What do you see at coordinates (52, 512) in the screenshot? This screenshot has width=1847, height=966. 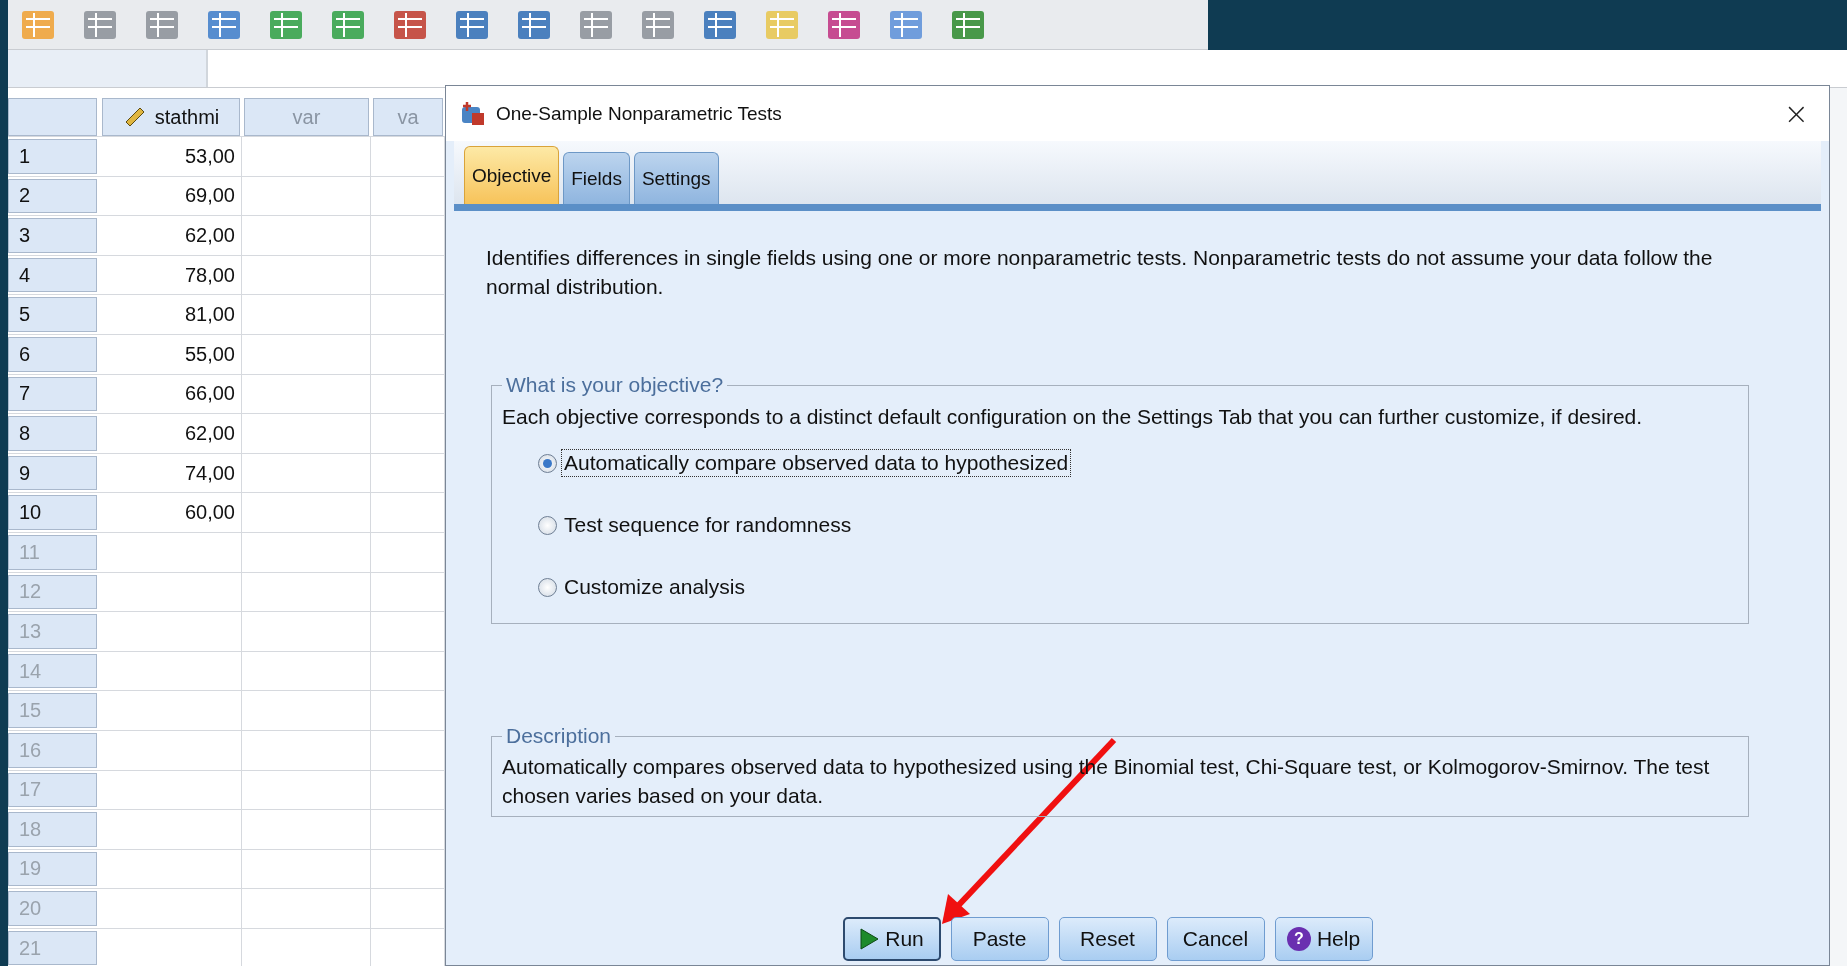 I see `row-number: 10` at bounding box center [52, 512].